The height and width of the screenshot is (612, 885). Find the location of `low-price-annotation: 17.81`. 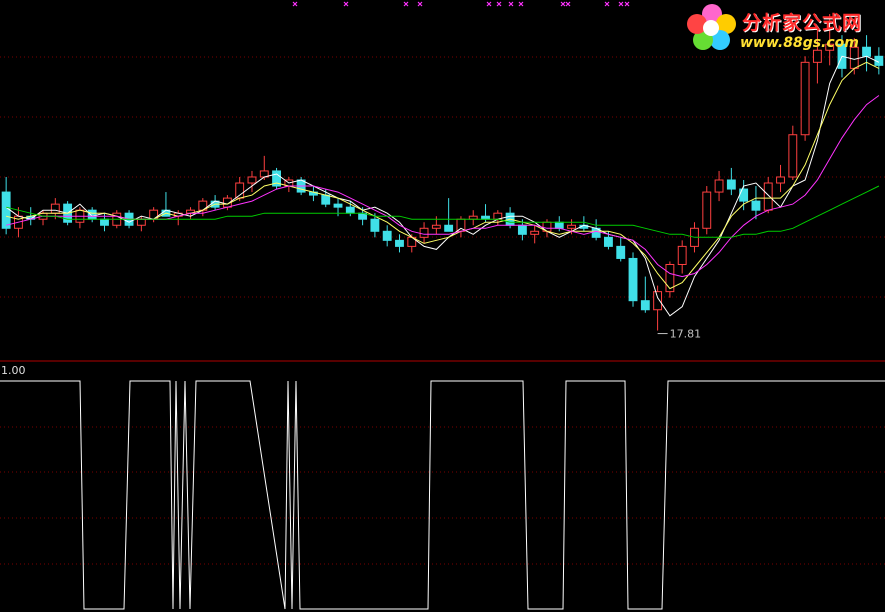

low-price-annotation: 17.81 is located at coordinates (679, 334).